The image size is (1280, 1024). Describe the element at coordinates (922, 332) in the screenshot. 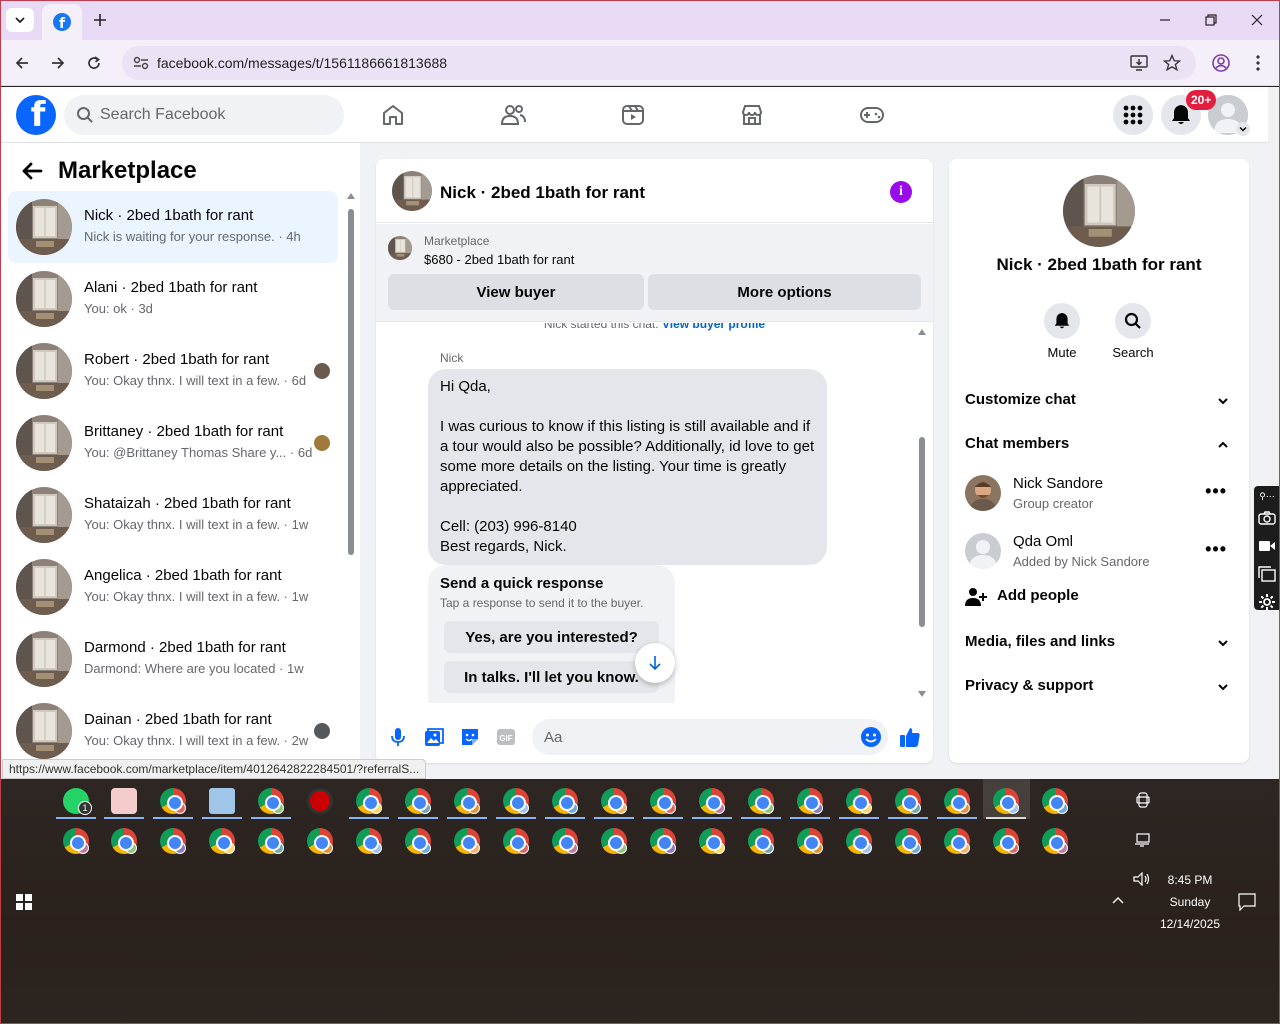

I see `chat-scroll-up-icon` at that location.